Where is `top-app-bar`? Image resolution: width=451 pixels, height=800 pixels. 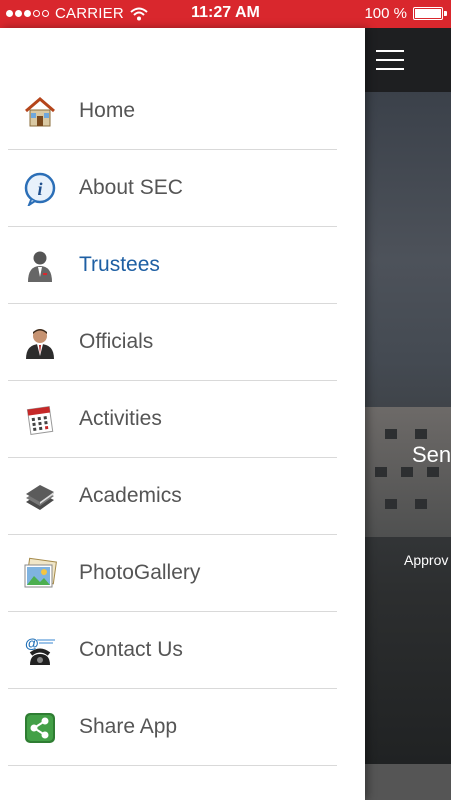 top-app-bar is located at coordinates (408, 60).